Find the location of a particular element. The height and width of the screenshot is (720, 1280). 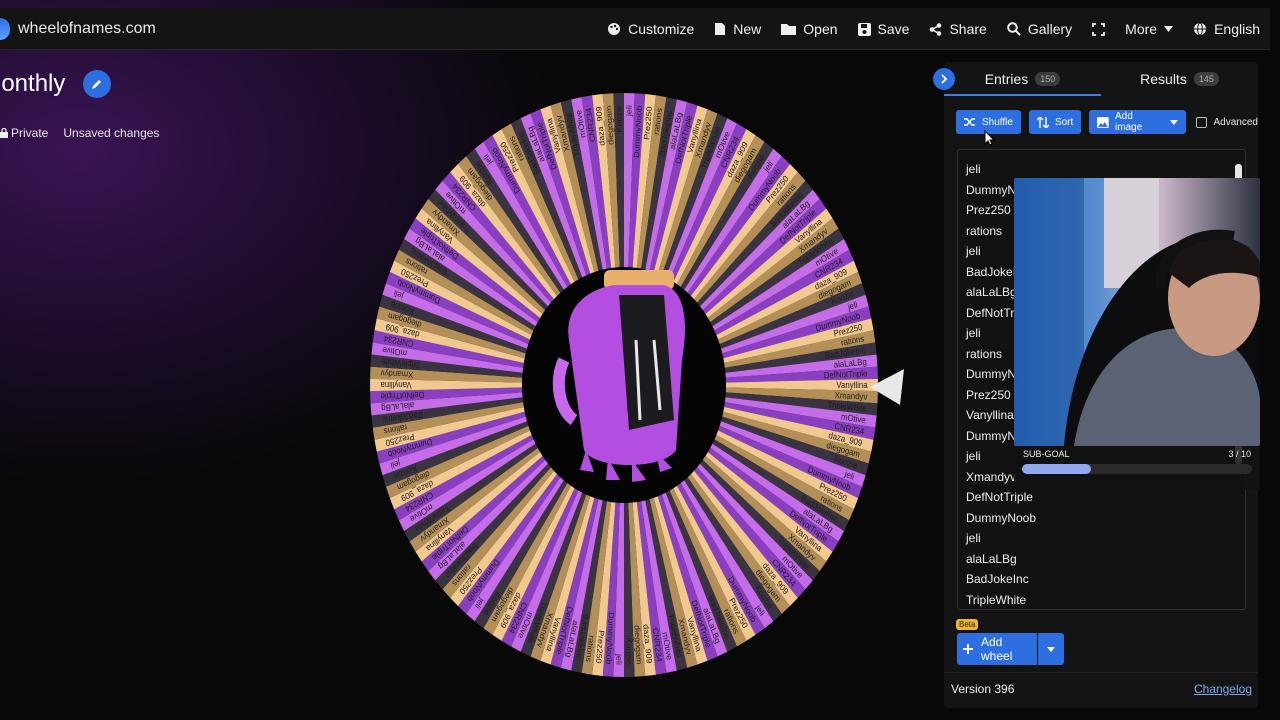

logo-icon is located at coordinates (5, 29).